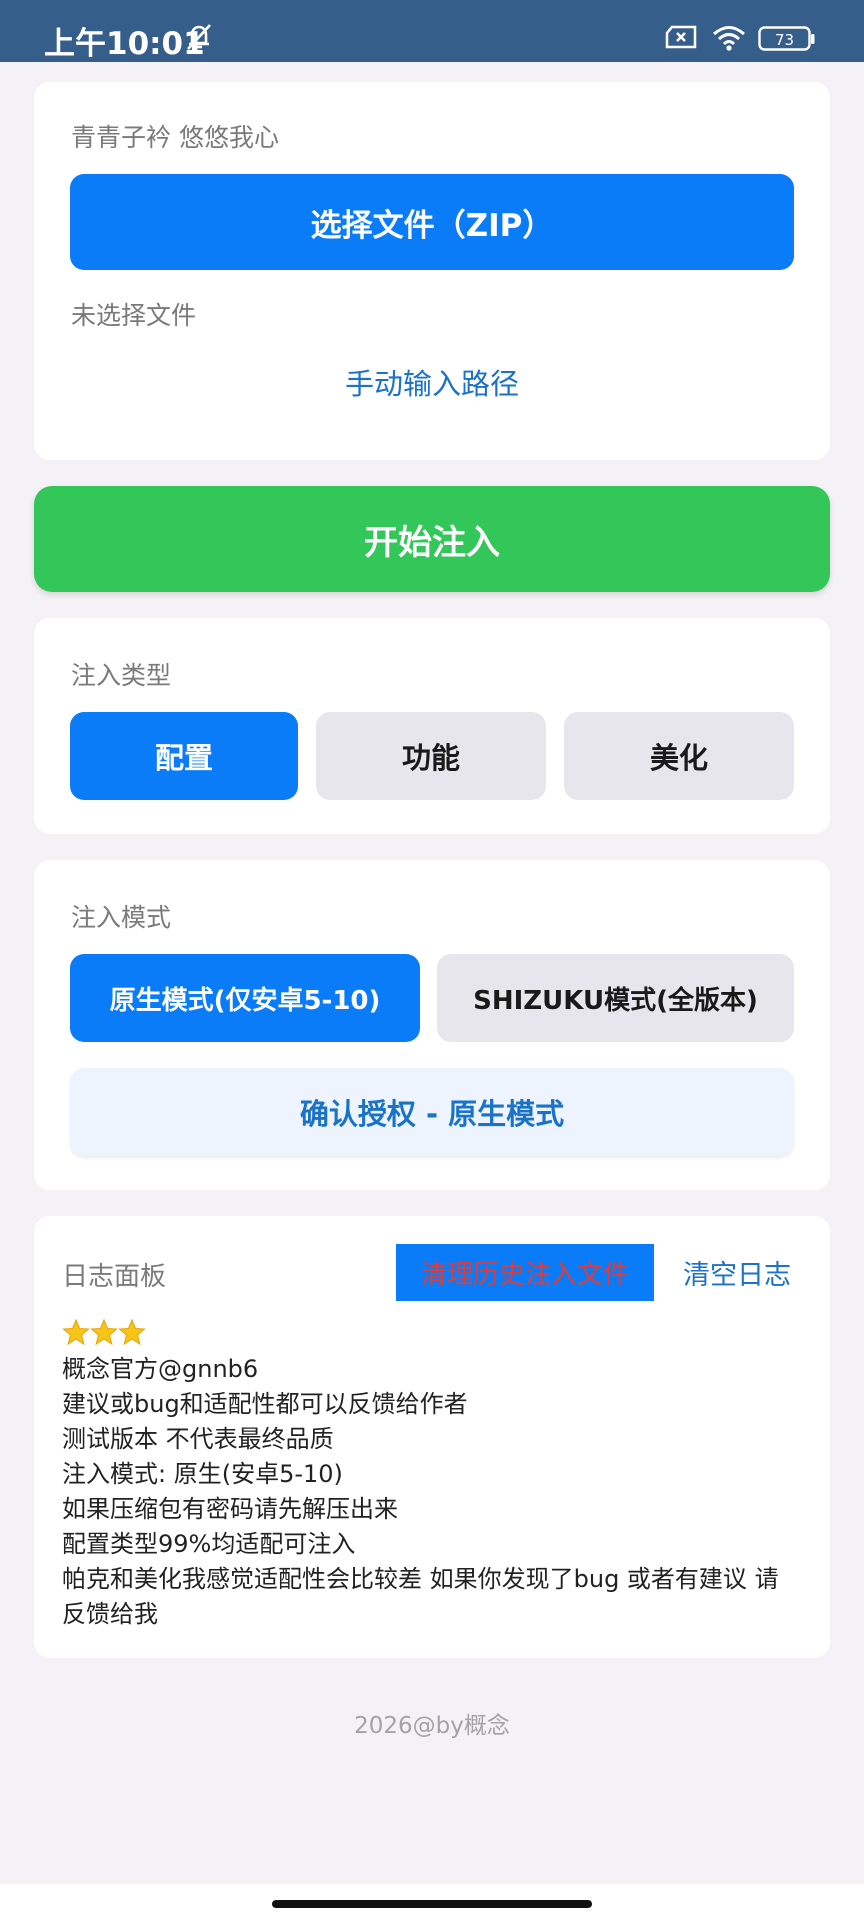 The width and height of the screenshot is (864, 1920). I want to click on status-time: 上午10:01, so click(124, 44).